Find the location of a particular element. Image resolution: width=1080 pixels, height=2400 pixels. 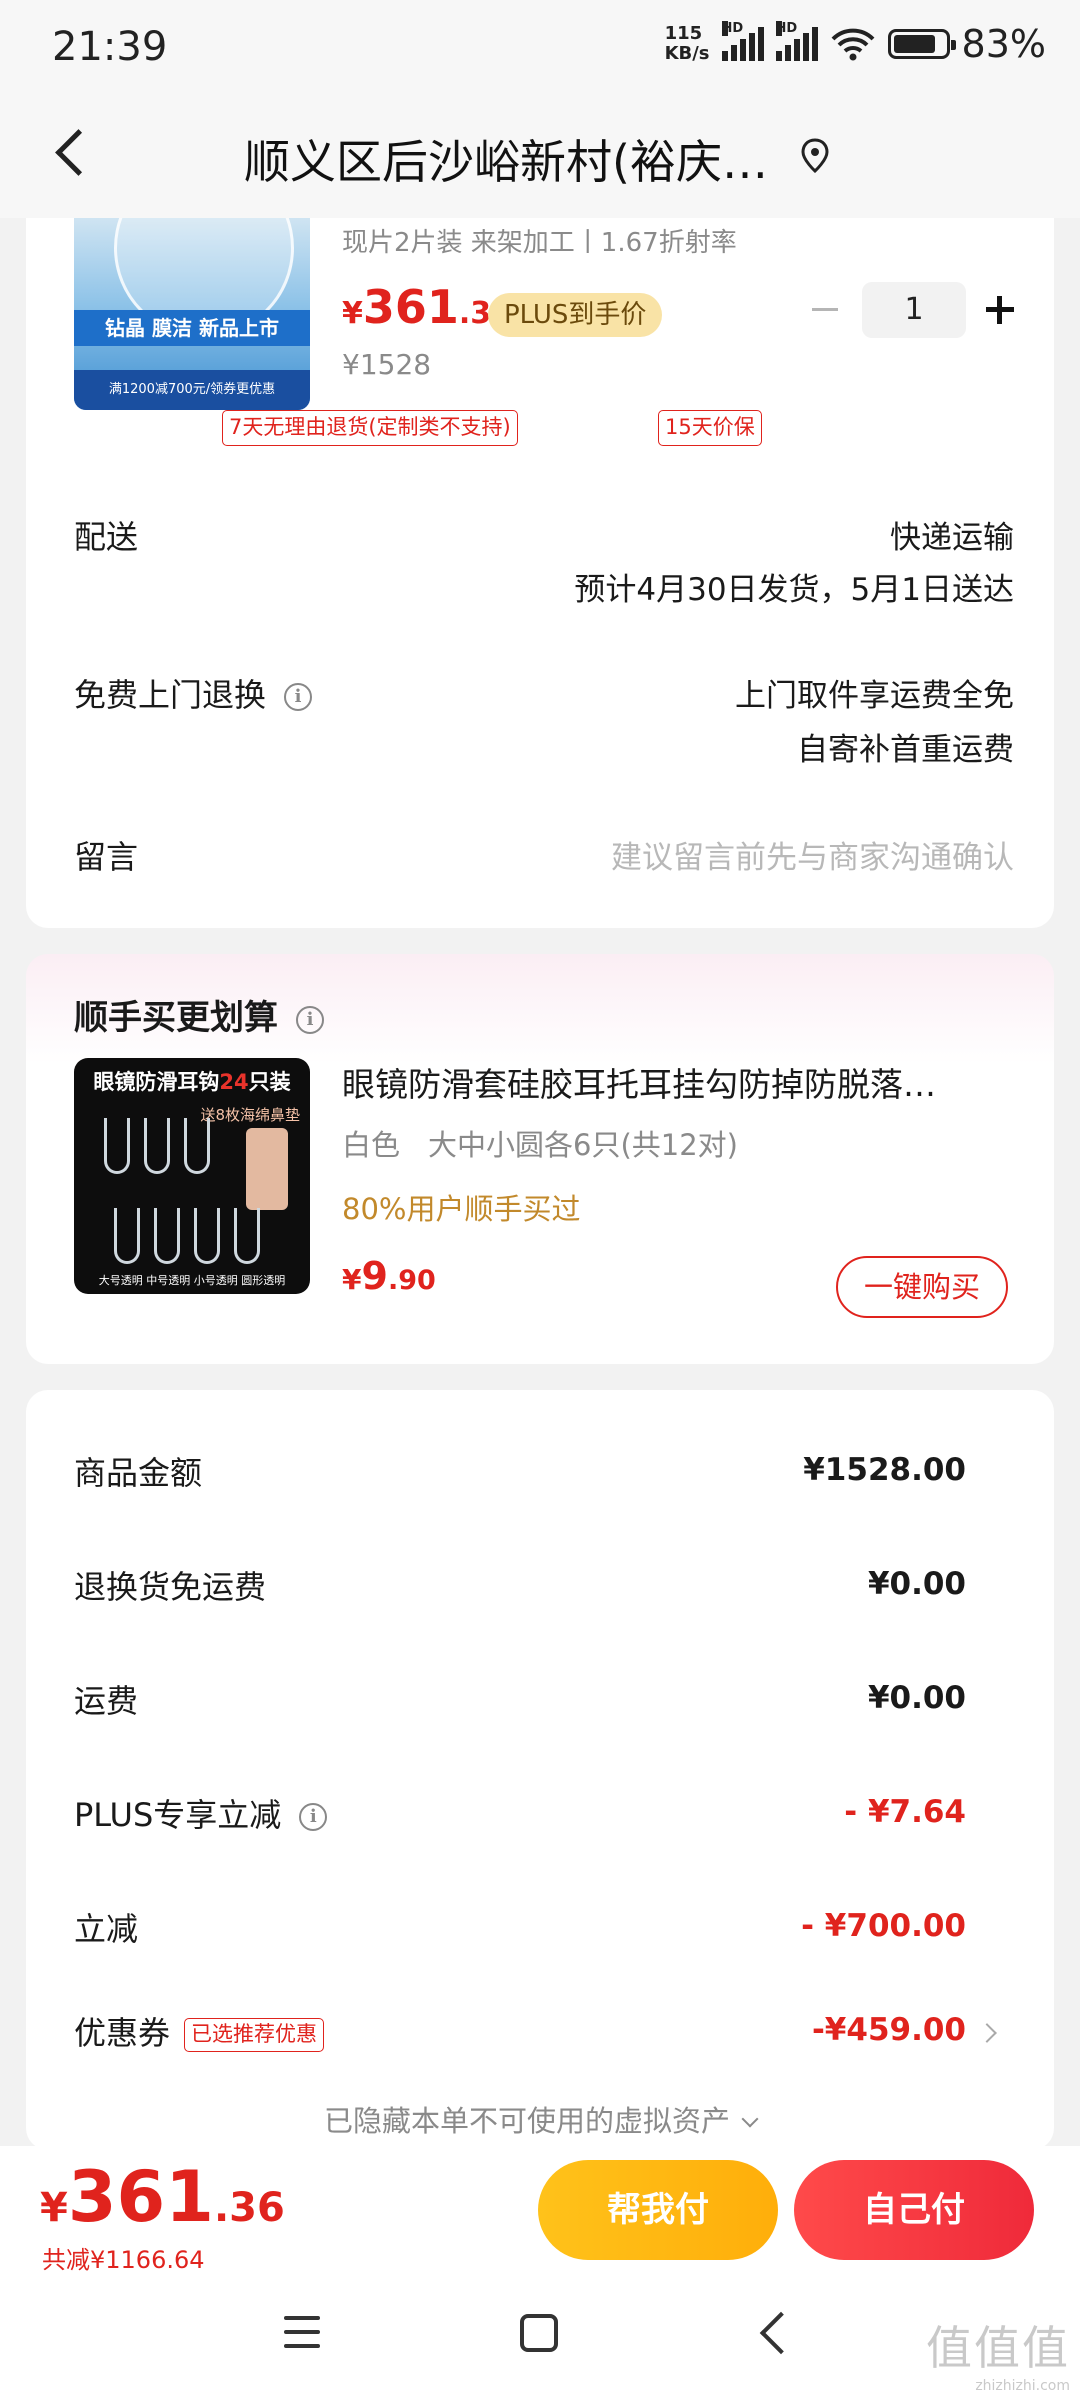

coupon-recommend-tag: 已选推荐优惠 is located at coordinates (254, 2035).